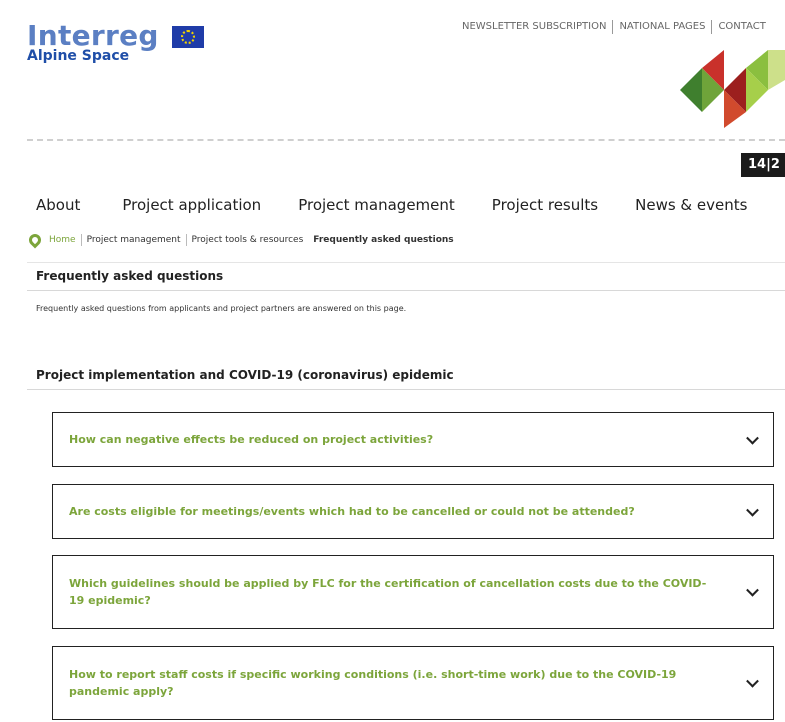 This screenshot has height=722, width=785. Describe the element at coordinates (406, 290) in the screenshot. I see `title-divider` at that location.